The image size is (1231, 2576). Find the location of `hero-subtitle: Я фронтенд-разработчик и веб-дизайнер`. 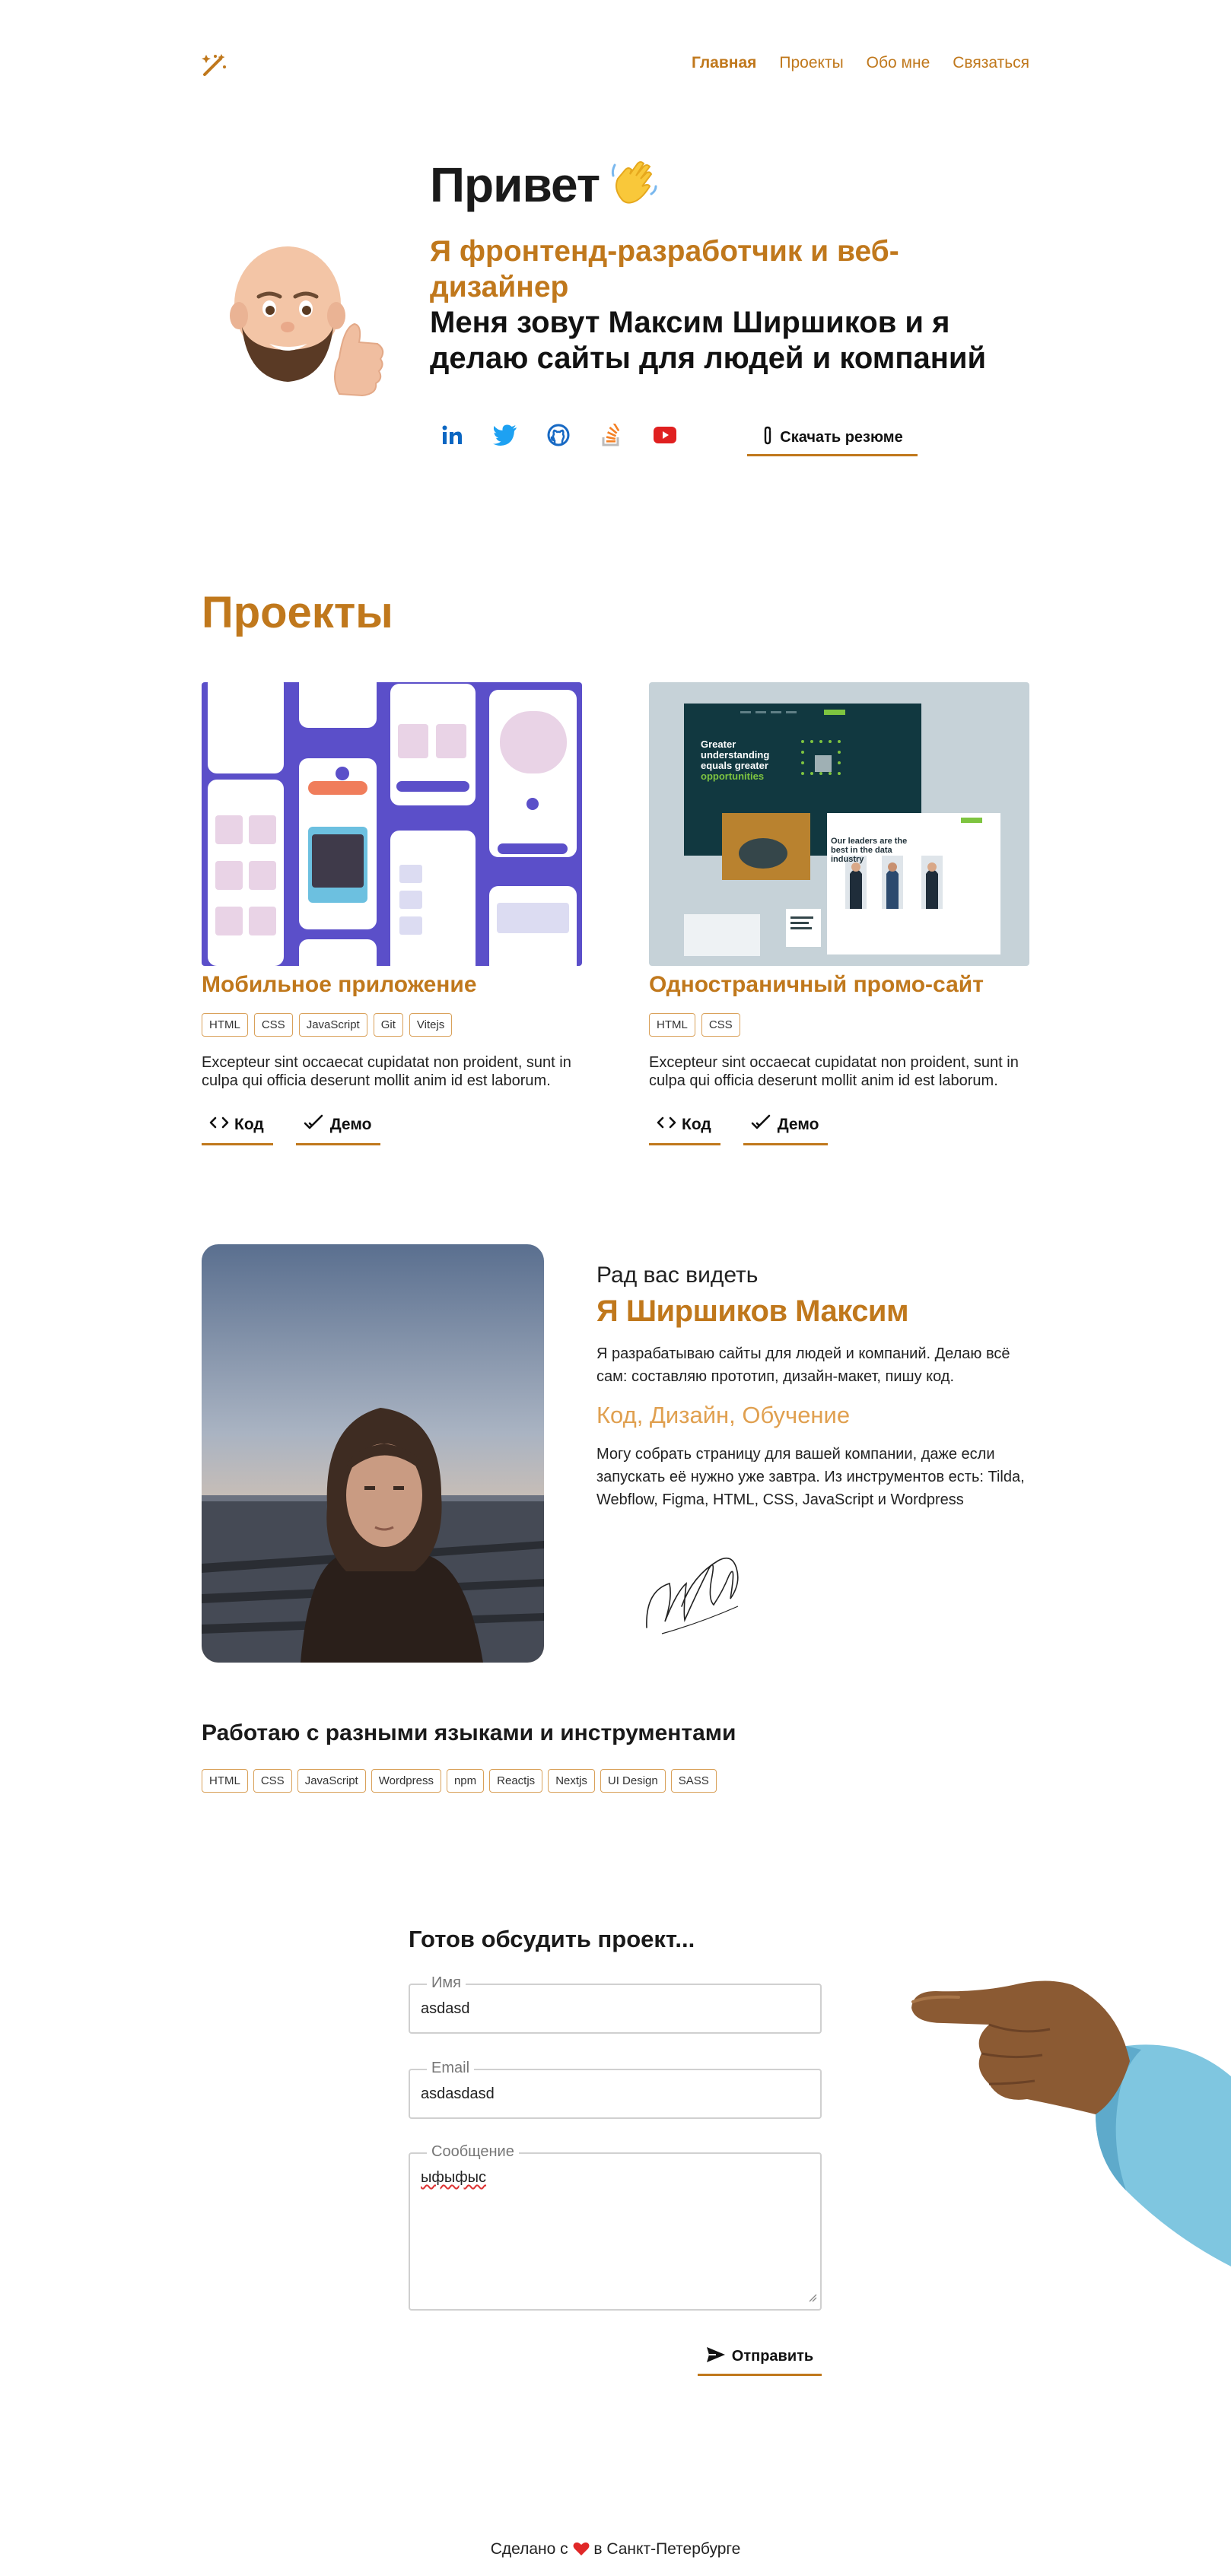

hero-subtitle: Я фронтенд-разработчик и веб-дизайнер is located at coordinates (664, 269).